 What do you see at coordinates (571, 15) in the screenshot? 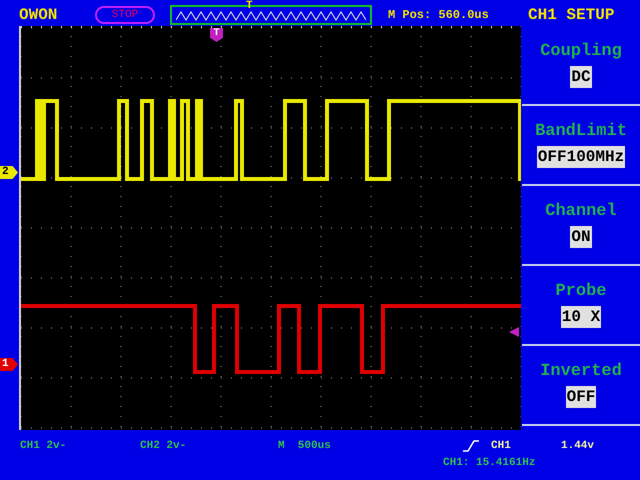
I see `menu-title: CH1 SETUP` at bounding box center [571, 15].